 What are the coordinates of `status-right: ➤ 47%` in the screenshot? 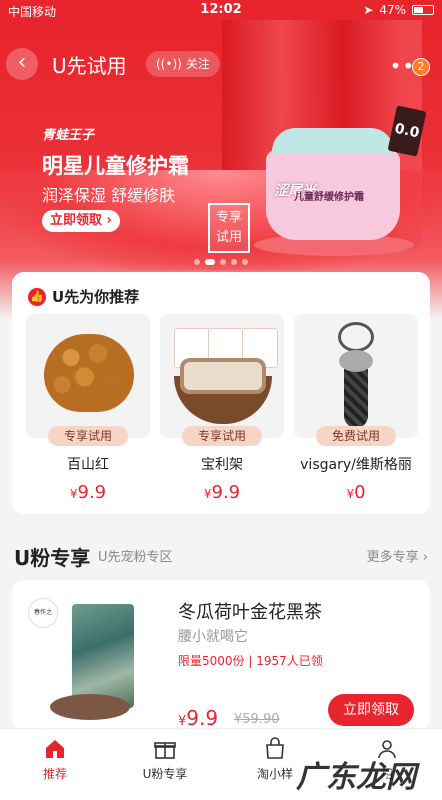 It's located at (398, 10).